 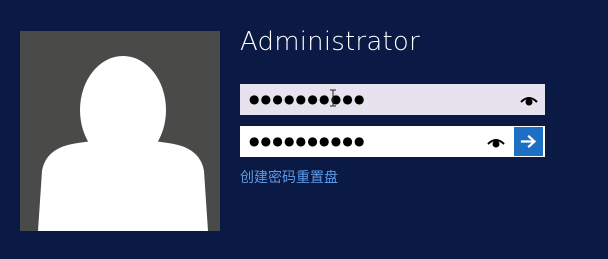 What do you see at coordinates (392, 99) in the screenshot?
I see `password-input: ●●●●●●●●●●` at bounding box center [392, 99].